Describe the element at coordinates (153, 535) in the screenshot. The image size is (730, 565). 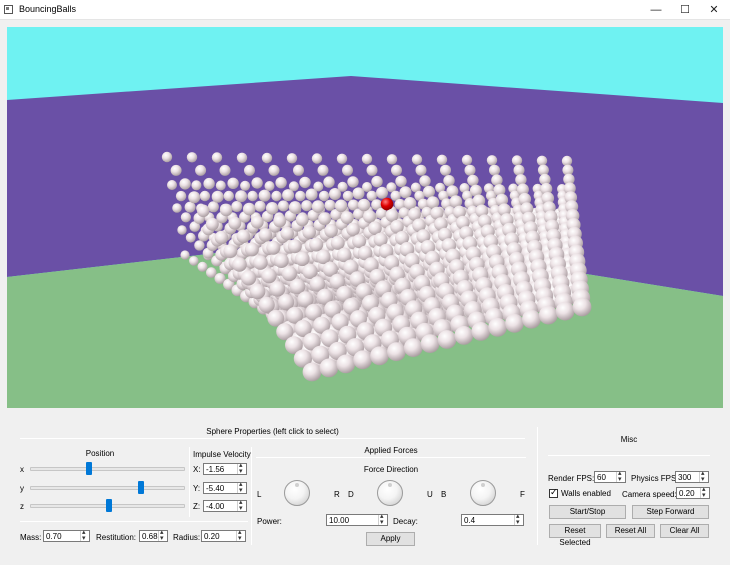
I see `restitution-spinbox: 0.68` at that location.